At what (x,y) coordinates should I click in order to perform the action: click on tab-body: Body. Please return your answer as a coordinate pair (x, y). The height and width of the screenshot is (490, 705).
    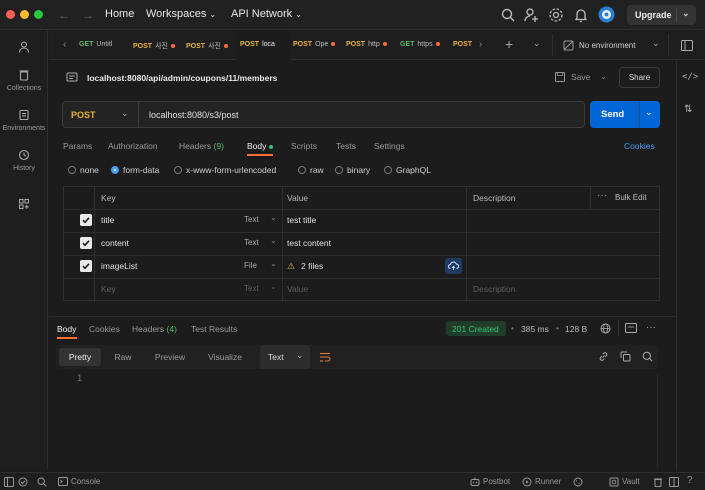
    Looking at the image, I should click on (260, 146).